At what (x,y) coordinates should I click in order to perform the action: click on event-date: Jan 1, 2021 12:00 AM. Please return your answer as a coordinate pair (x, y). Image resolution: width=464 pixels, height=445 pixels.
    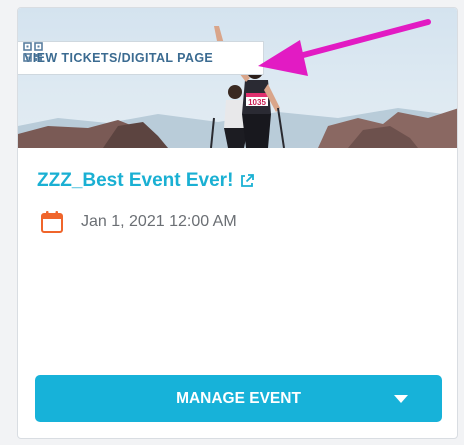
    Looking at the image, I should click on (159, 221).